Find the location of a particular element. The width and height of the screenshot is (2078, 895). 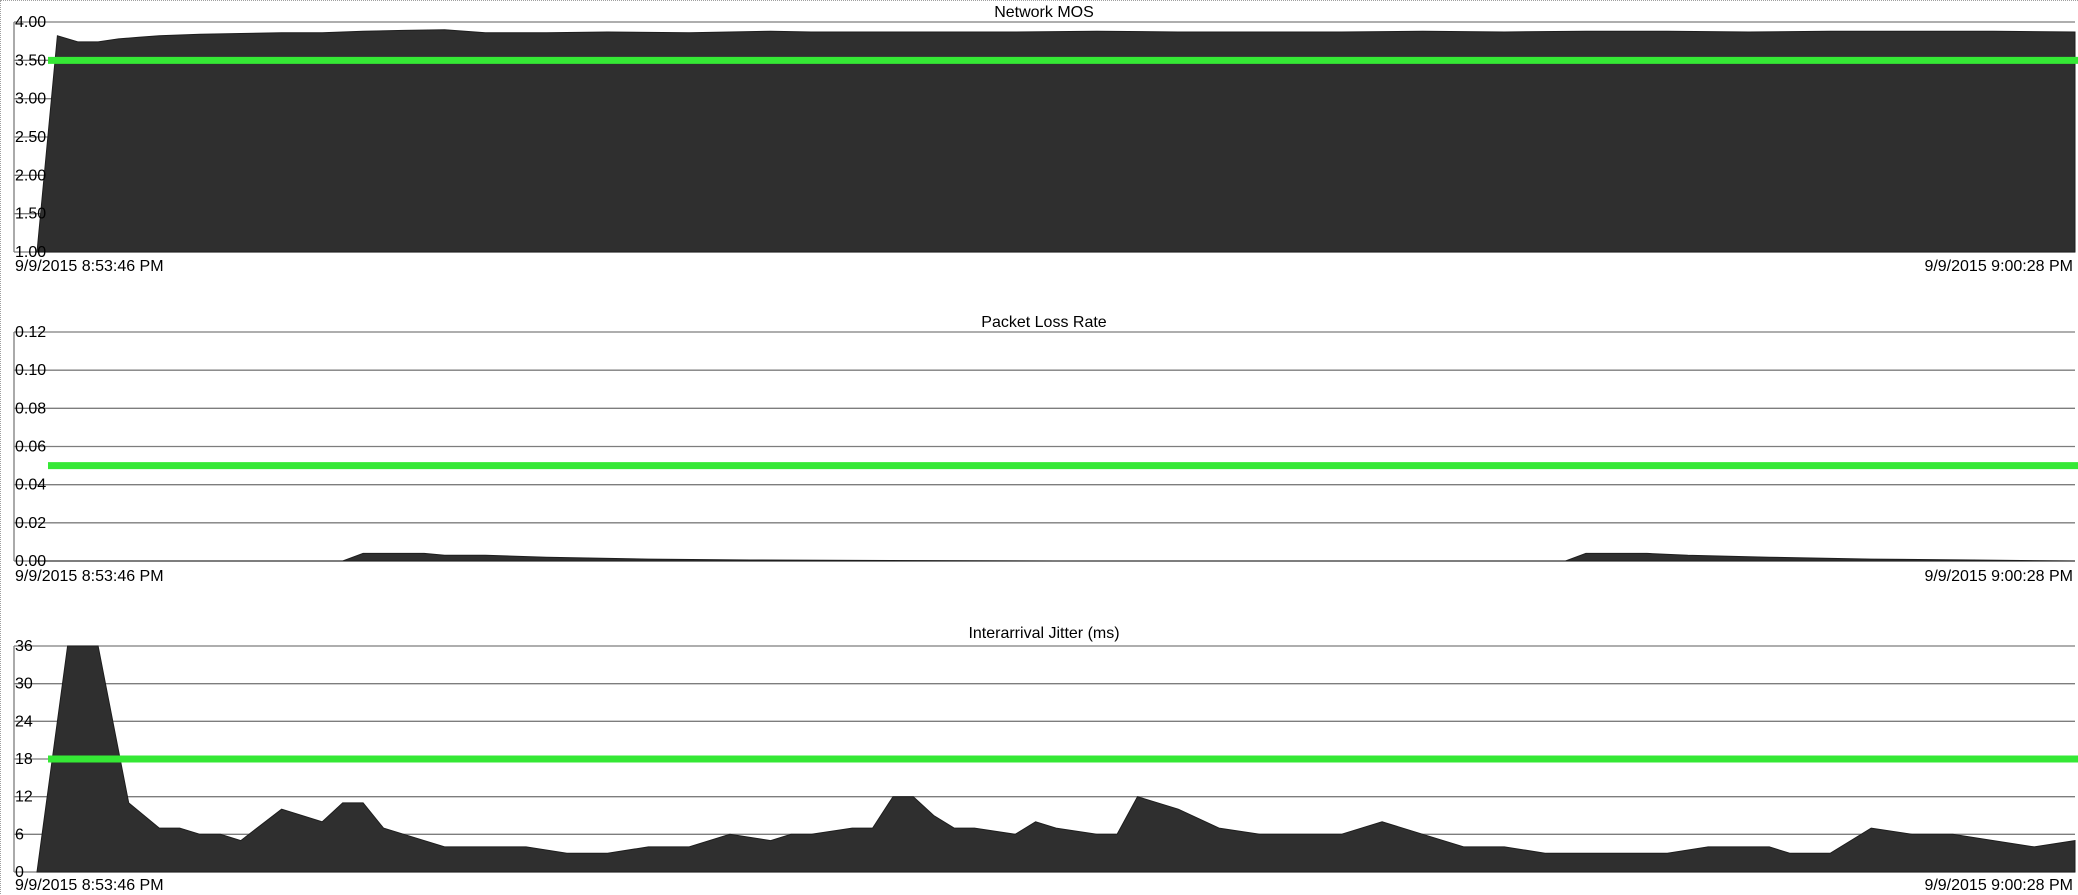

chart2-x-start-label: 9/9/2015 8:53:46 PM is located at coordinates (89, 576).